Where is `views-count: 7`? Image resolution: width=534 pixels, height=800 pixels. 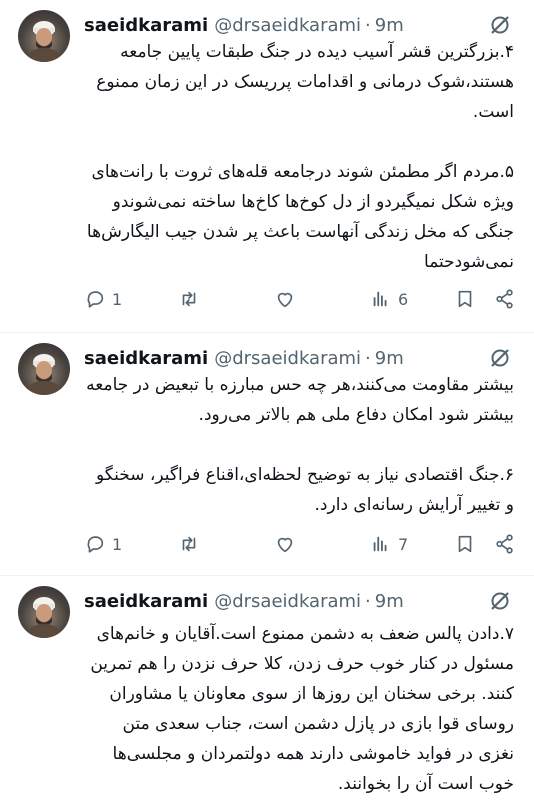
views-count: 7 is located at coordinates (403, 544).